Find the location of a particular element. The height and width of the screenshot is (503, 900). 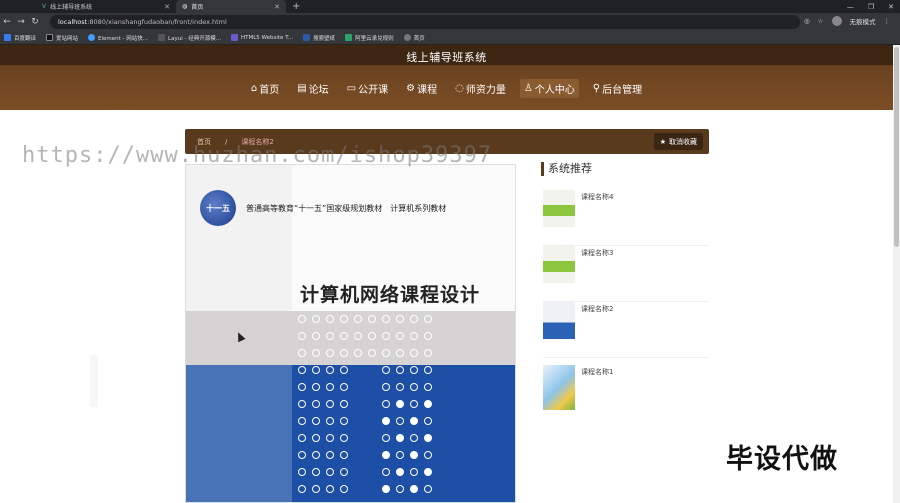

reload-icon: ↻ is located at coordinates (35, 22).